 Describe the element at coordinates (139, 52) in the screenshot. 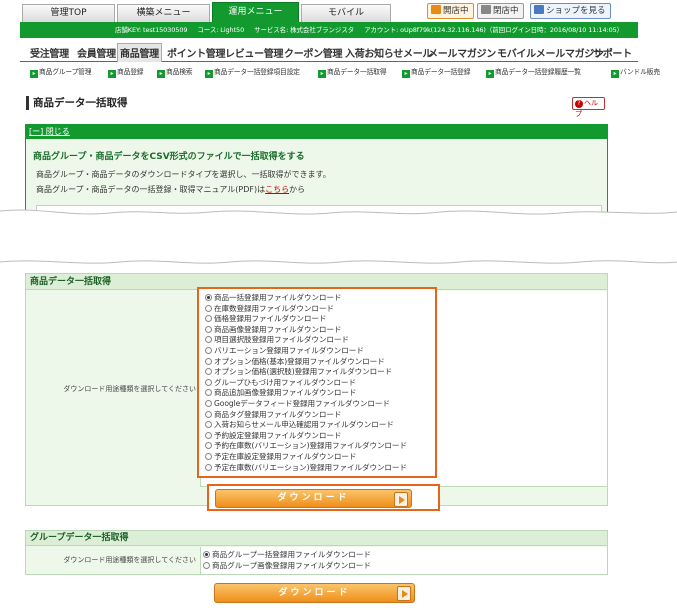

I see `menu-products: 商品管理` at that location.